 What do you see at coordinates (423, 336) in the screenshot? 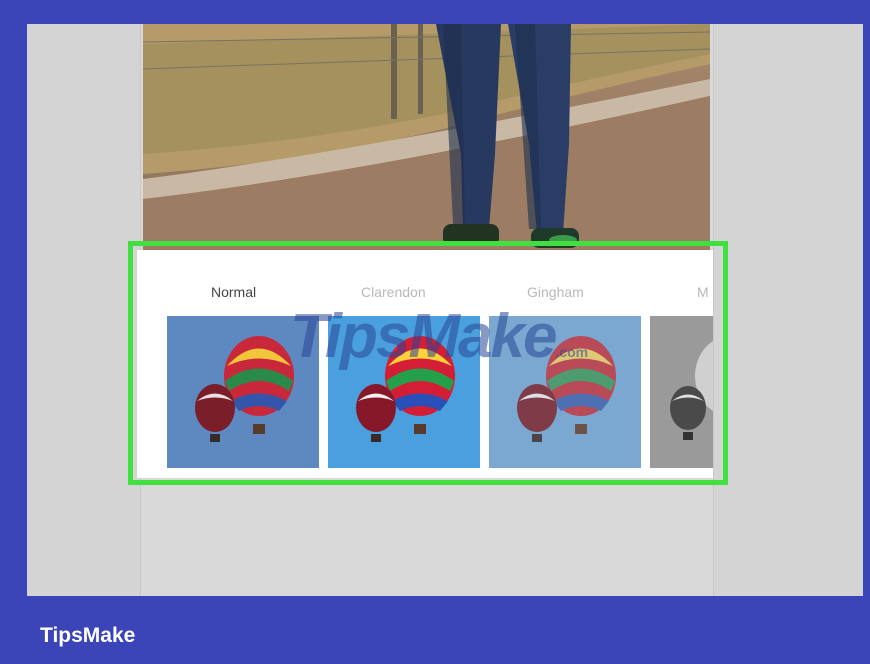
I see `watermark-text: TipsMake` at bounding box center [423, 336].